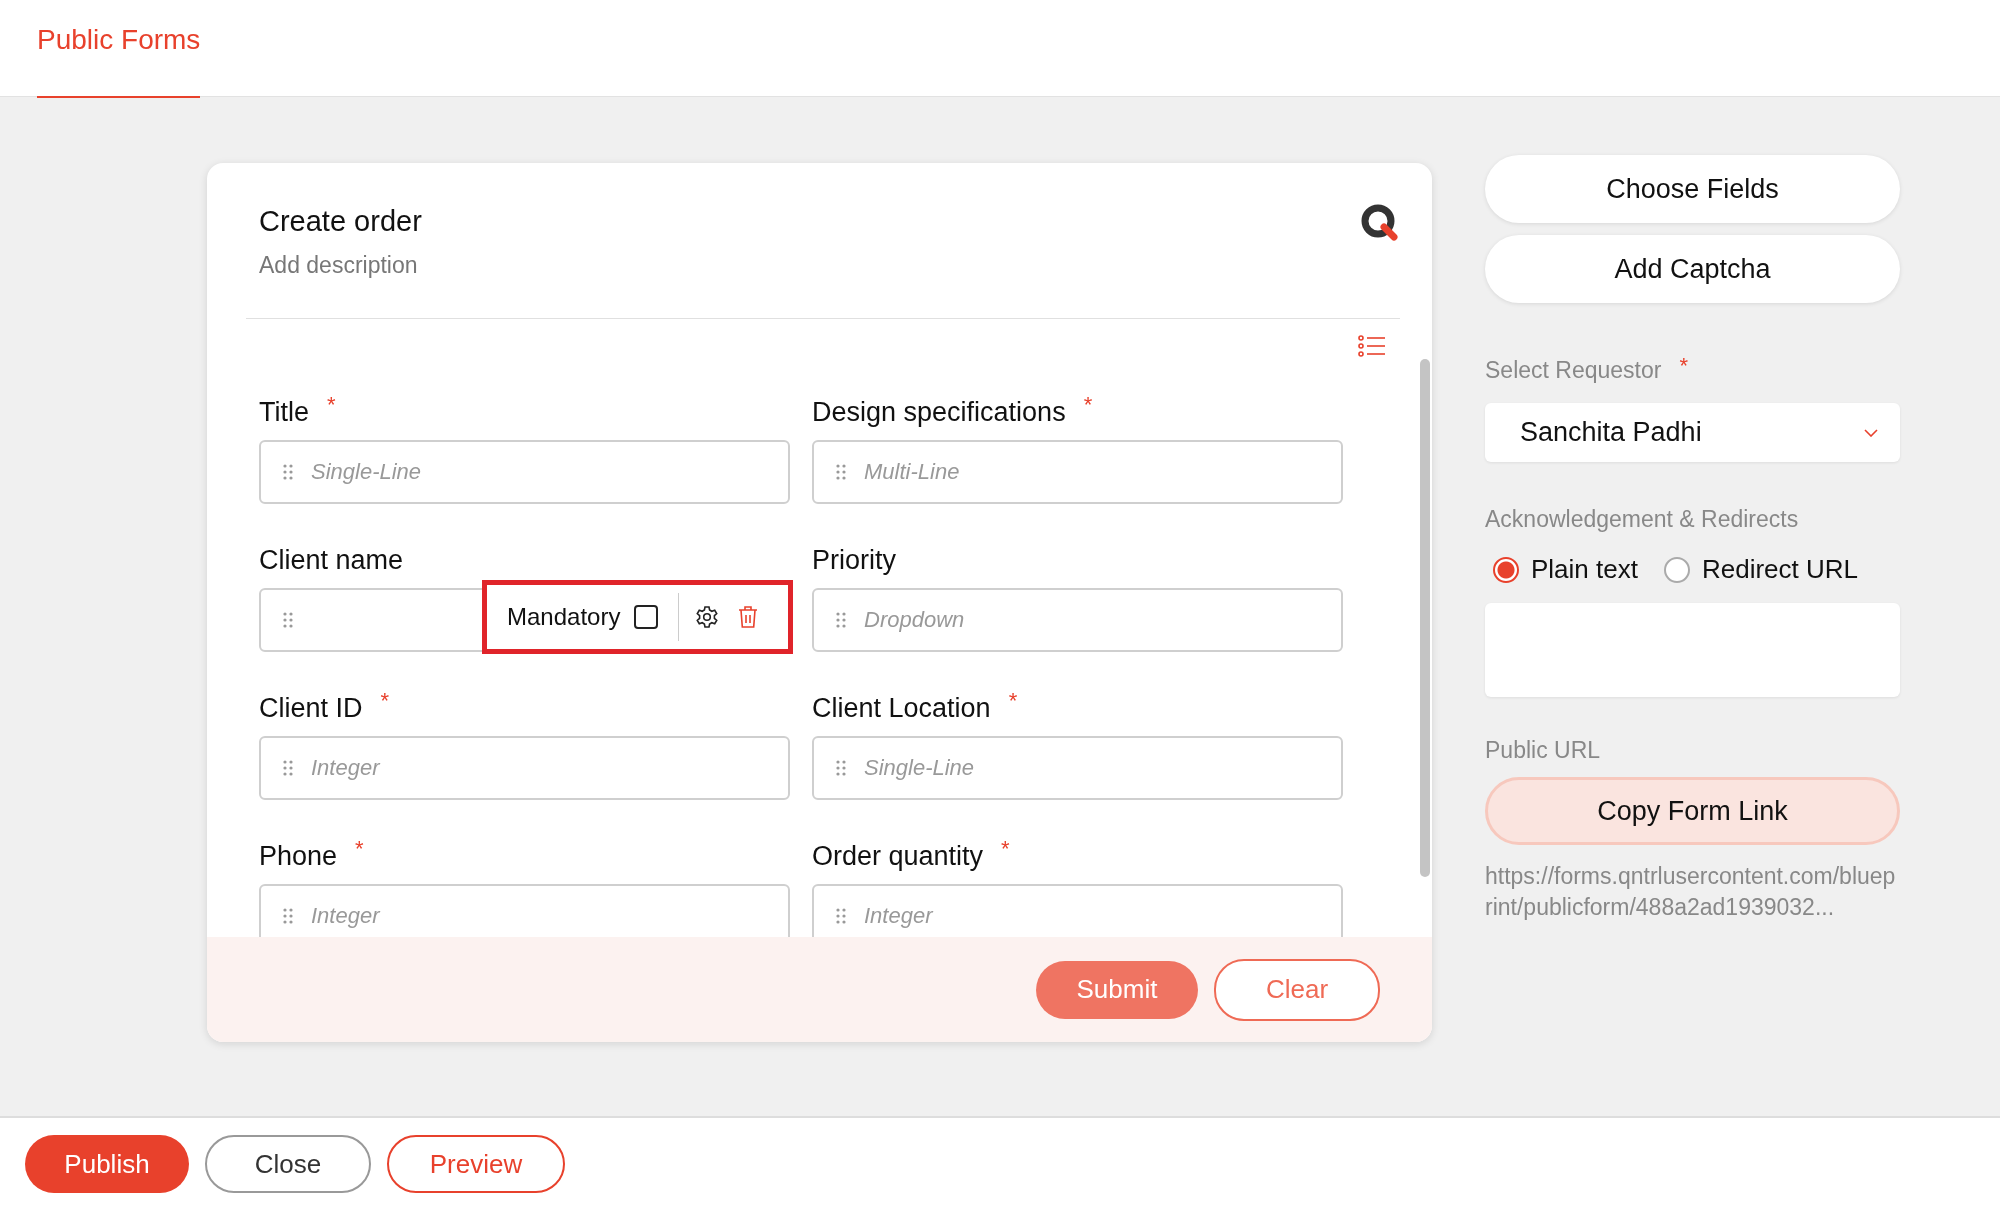 This screenshot has width=2000, height=1210. Describe the element at coordinates (311, 708) in the screenshot. I see `field-label: Client ID` at that location.